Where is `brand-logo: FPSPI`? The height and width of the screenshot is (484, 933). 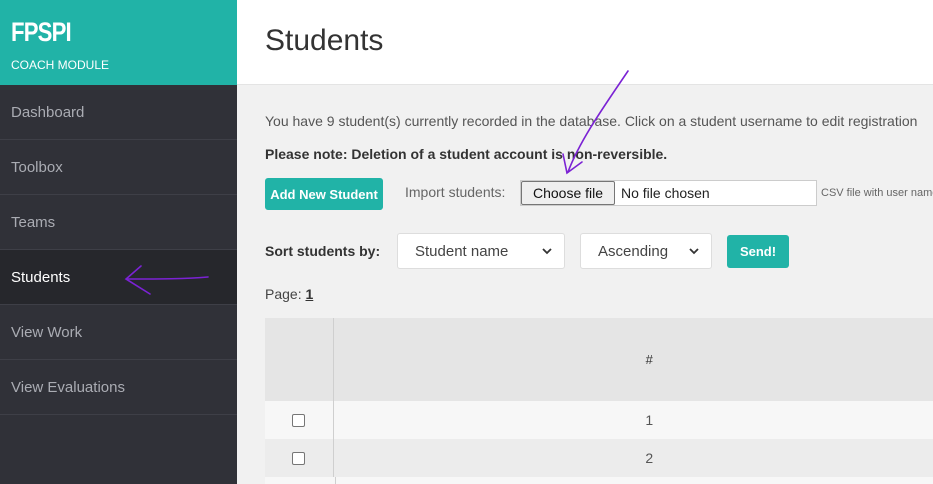
brand-logo: FPSPI is located at coordinates (103, 32).